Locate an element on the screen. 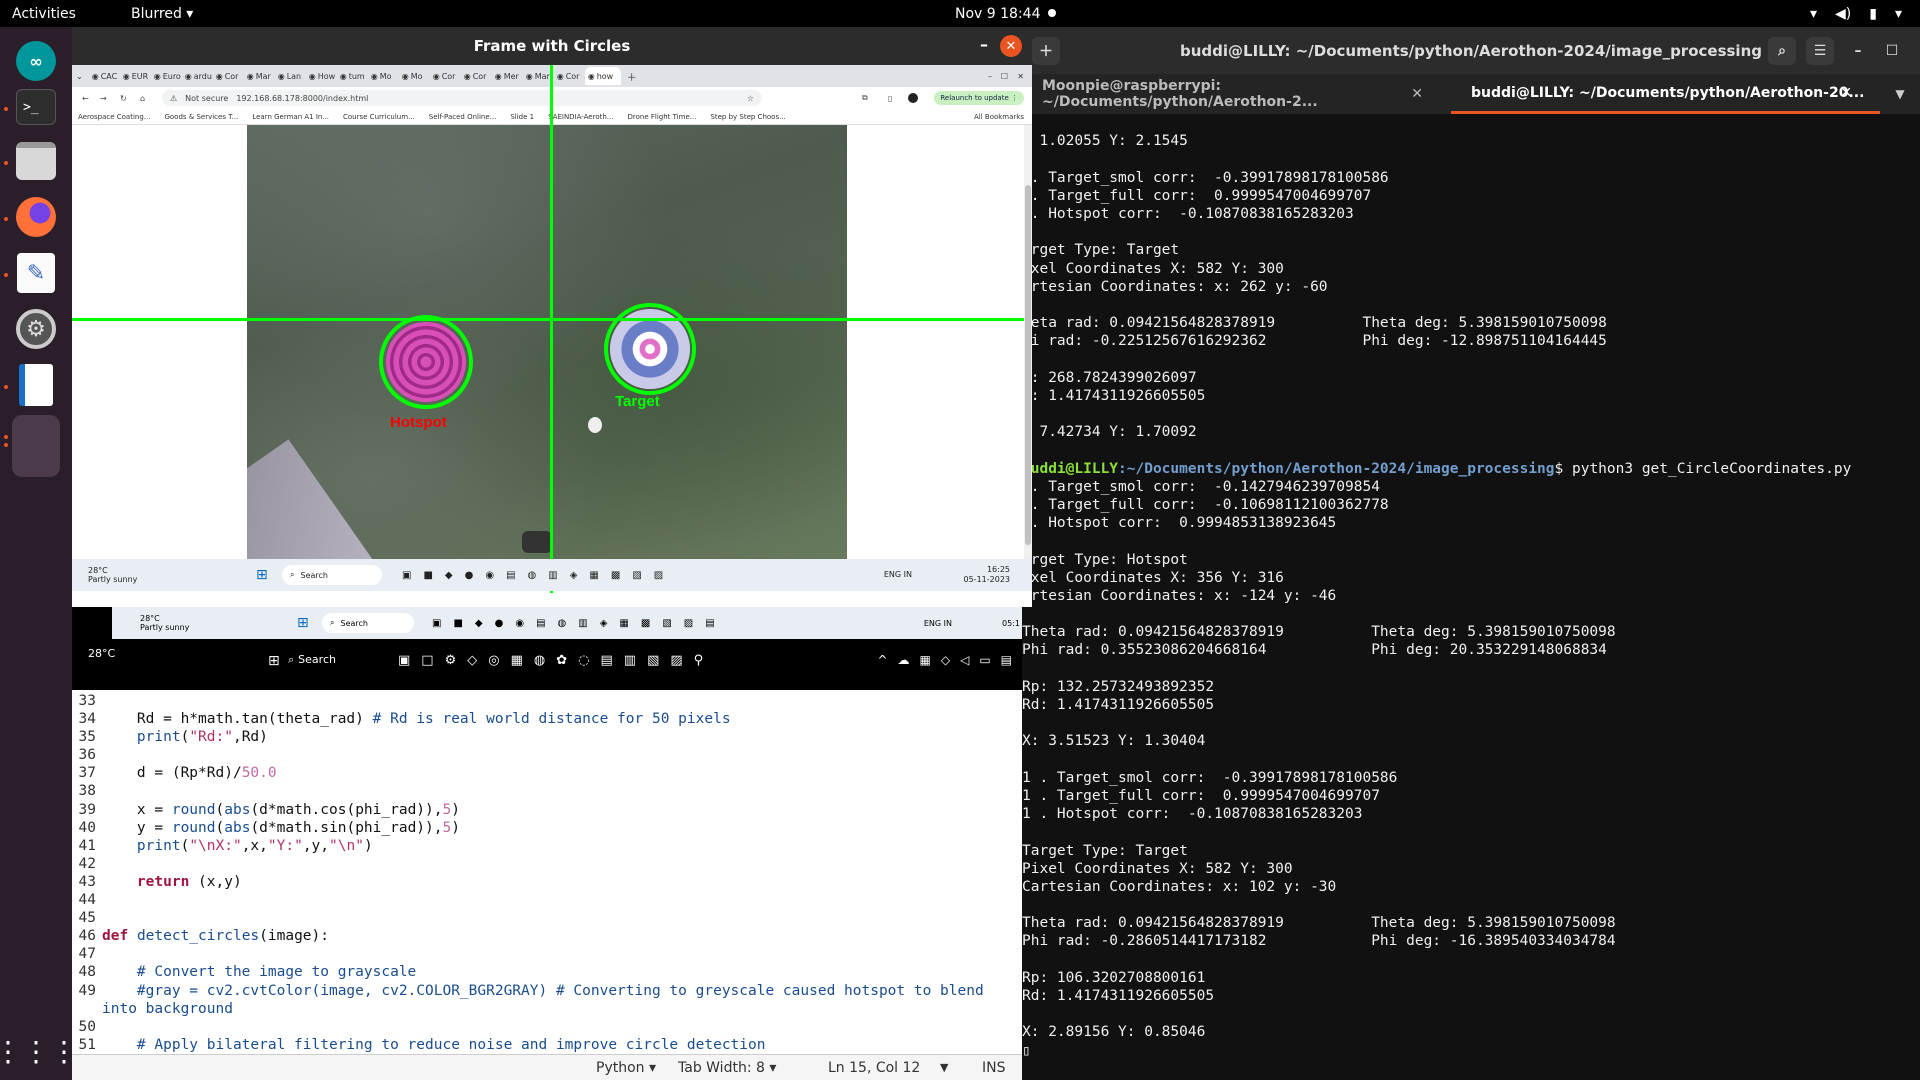 This screenshot has width=1920, height=1080. tab-width-selector: Tab Width: 8 ▾ is located at coordinates (727, 1068).